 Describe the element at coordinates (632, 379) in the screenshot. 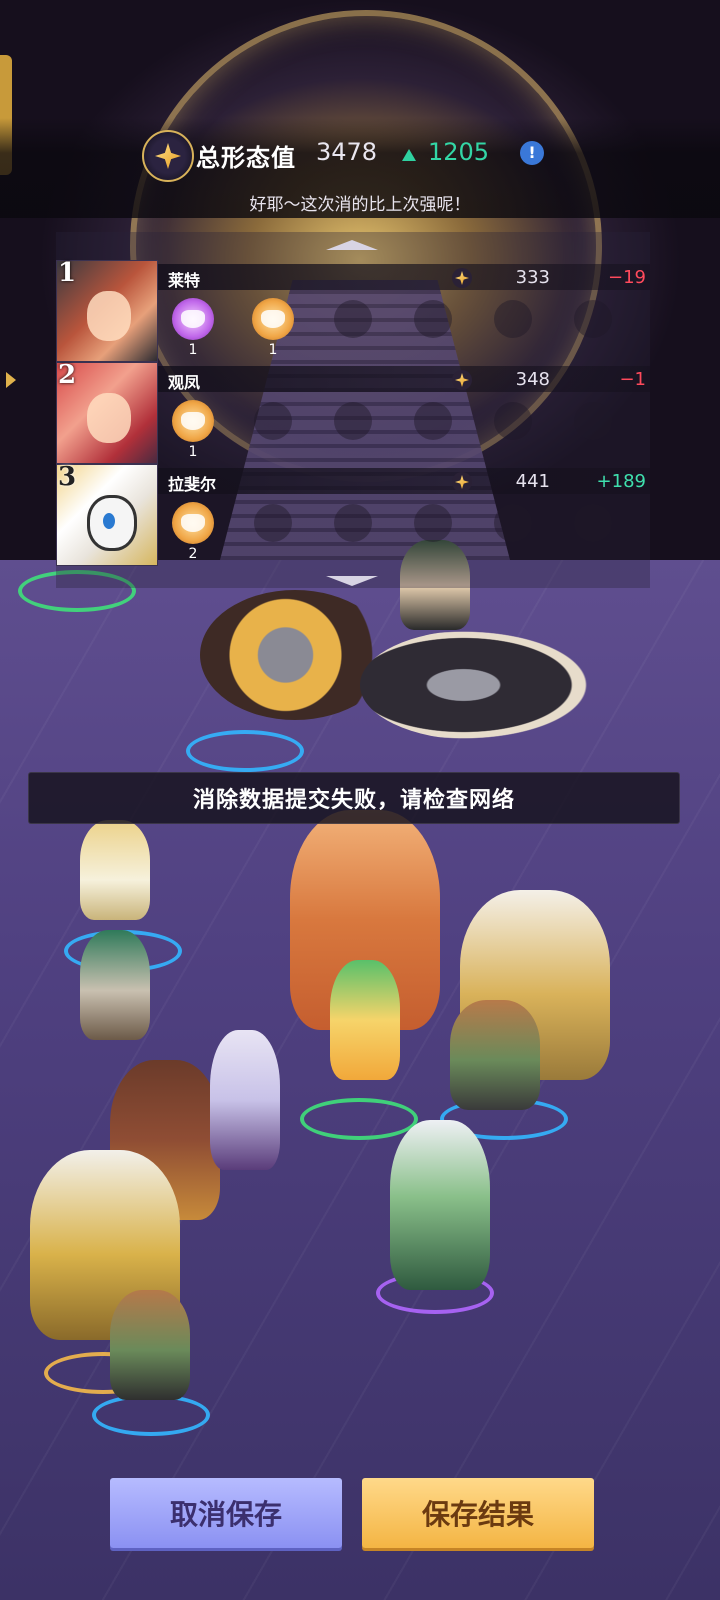

I see `form-delta: −1` at that location.